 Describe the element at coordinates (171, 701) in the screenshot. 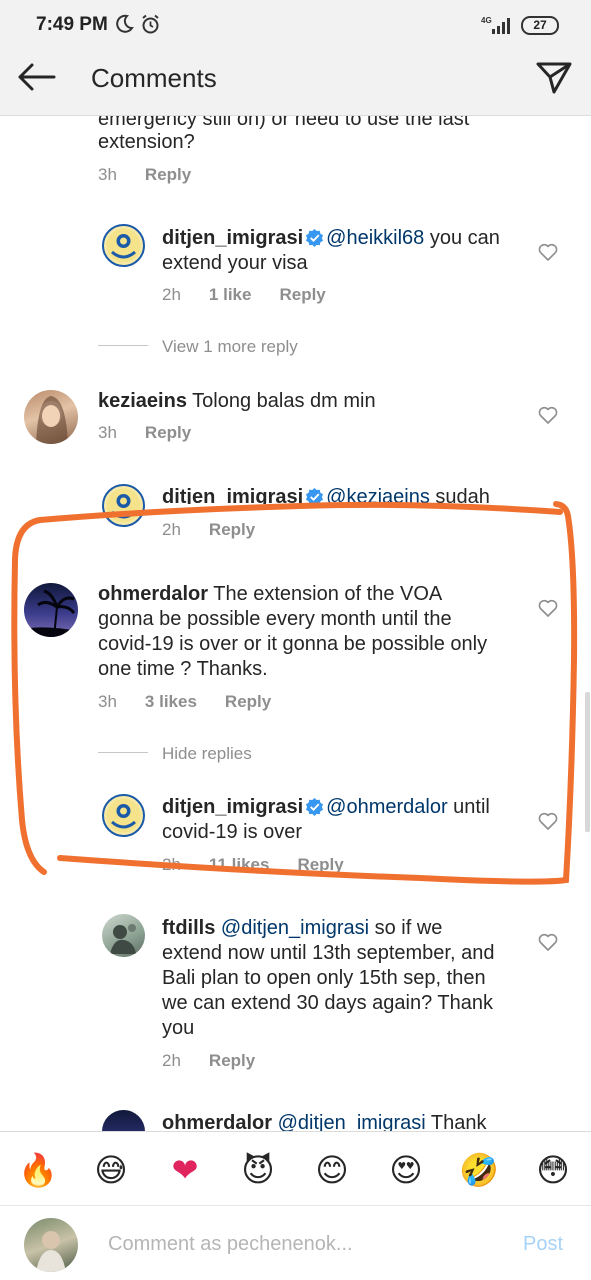

I see `likes-count: 3 likes` at that location.